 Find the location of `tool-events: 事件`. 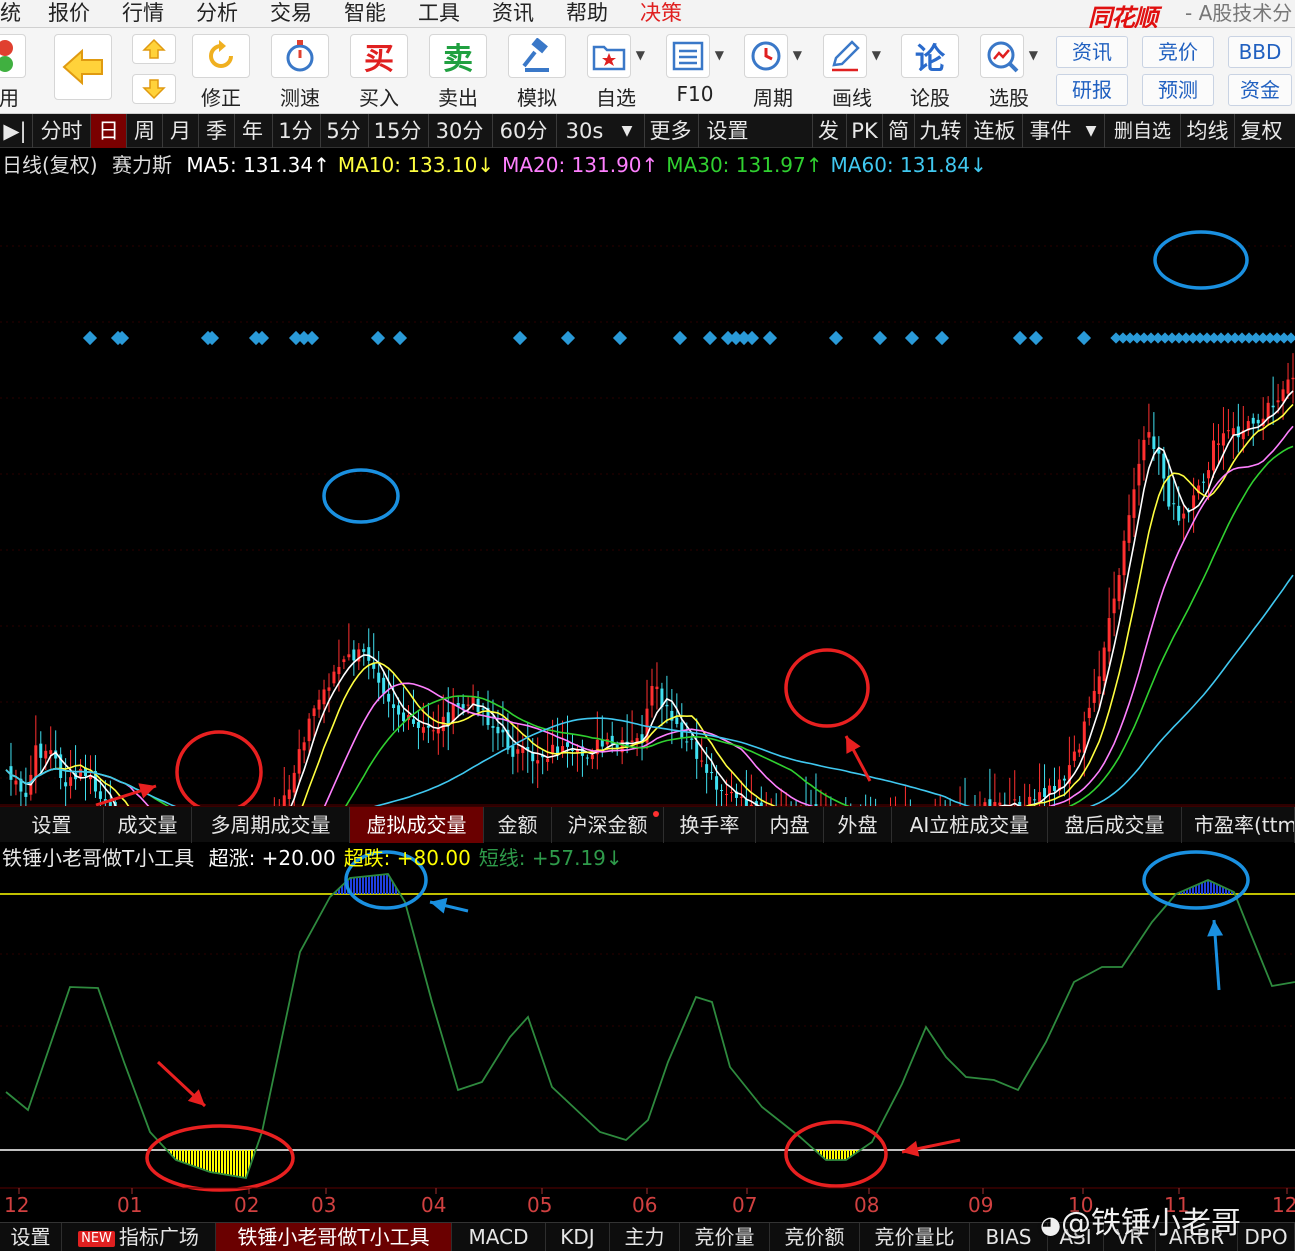

tool-events: 事件 is located at coordinates (1050, 131).